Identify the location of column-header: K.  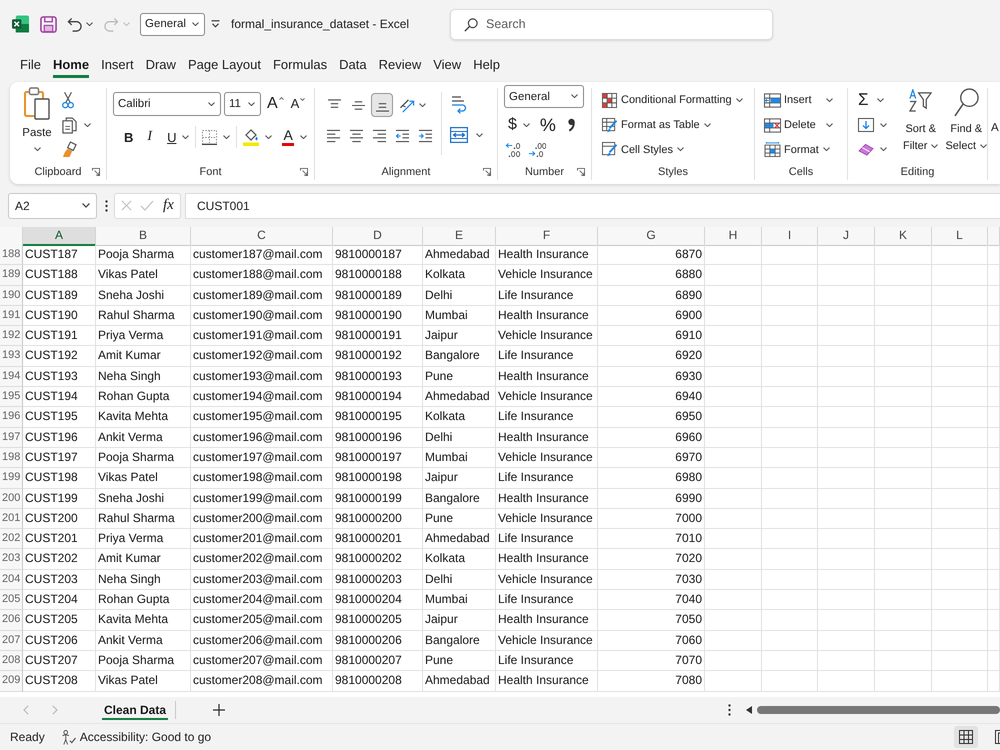
(903, 236).